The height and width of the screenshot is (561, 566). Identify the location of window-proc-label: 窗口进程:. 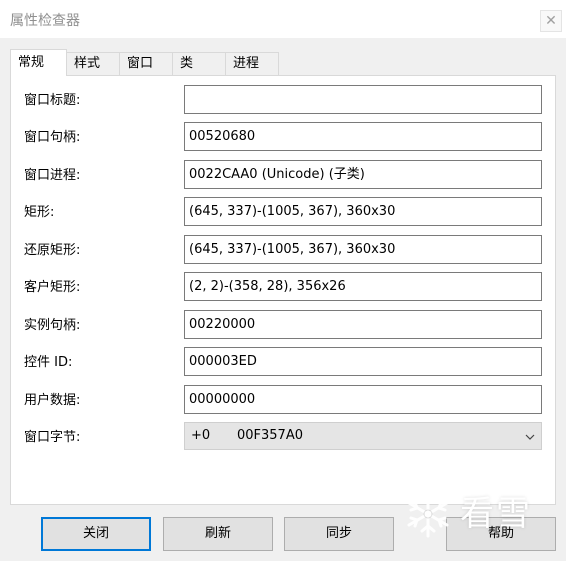
(52, 175).